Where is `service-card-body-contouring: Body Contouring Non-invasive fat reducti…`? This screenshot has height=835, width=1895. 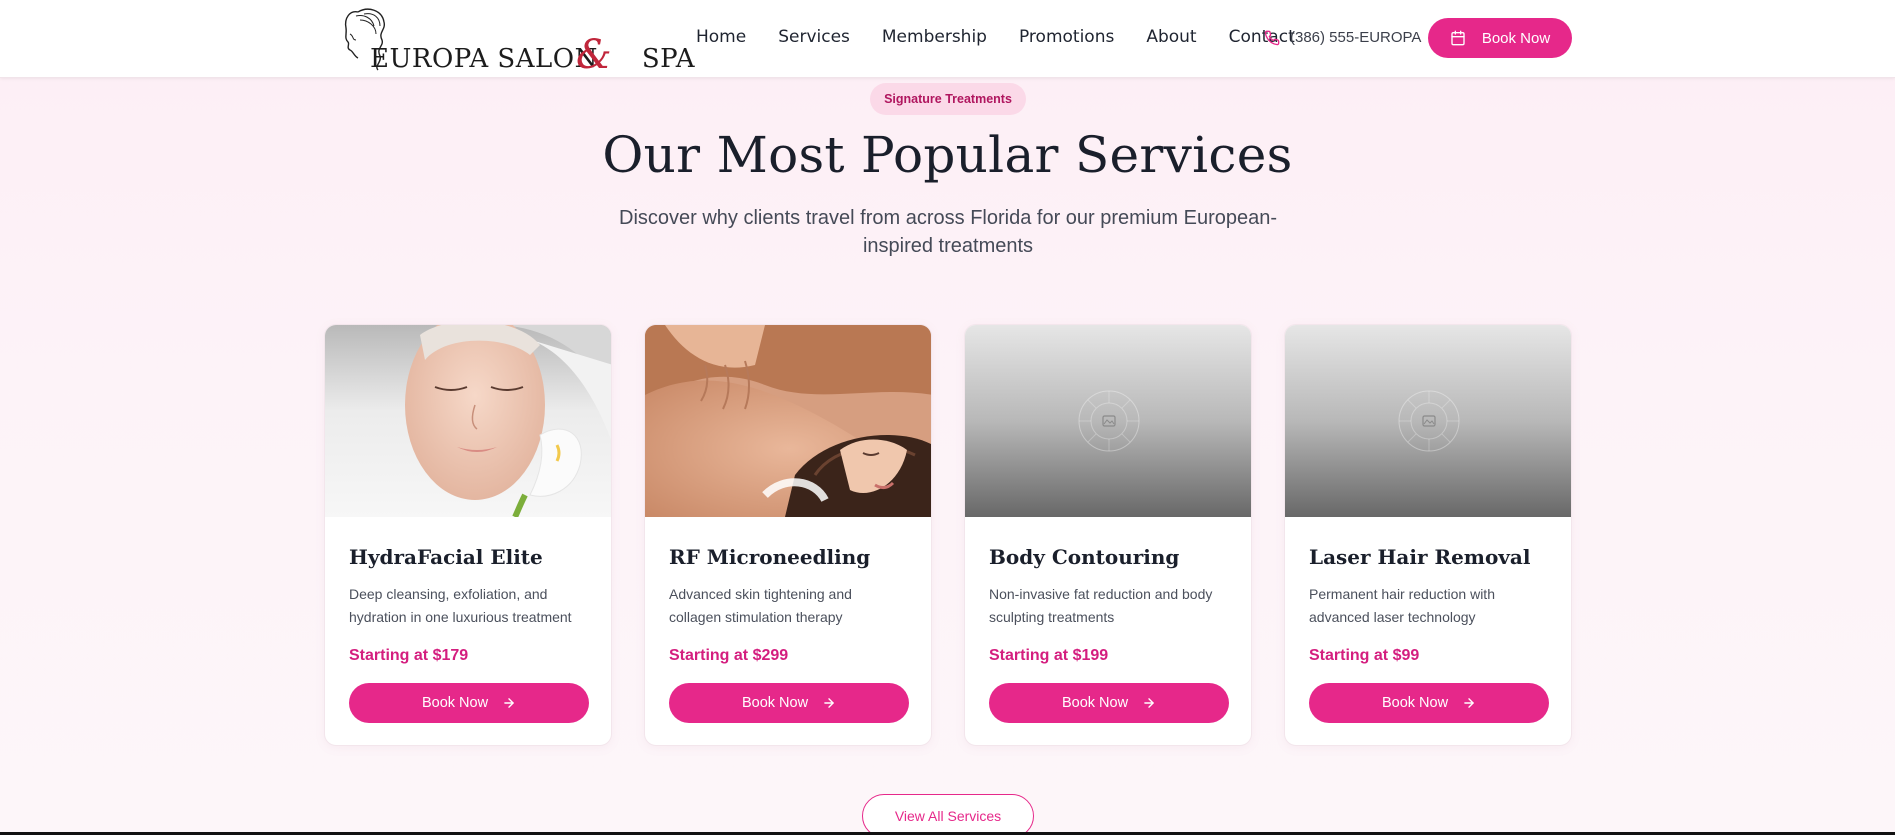
service-card-body-contouring: Body Contouring Non-invasive fat reducti… is located at coordinates (1108, 535).